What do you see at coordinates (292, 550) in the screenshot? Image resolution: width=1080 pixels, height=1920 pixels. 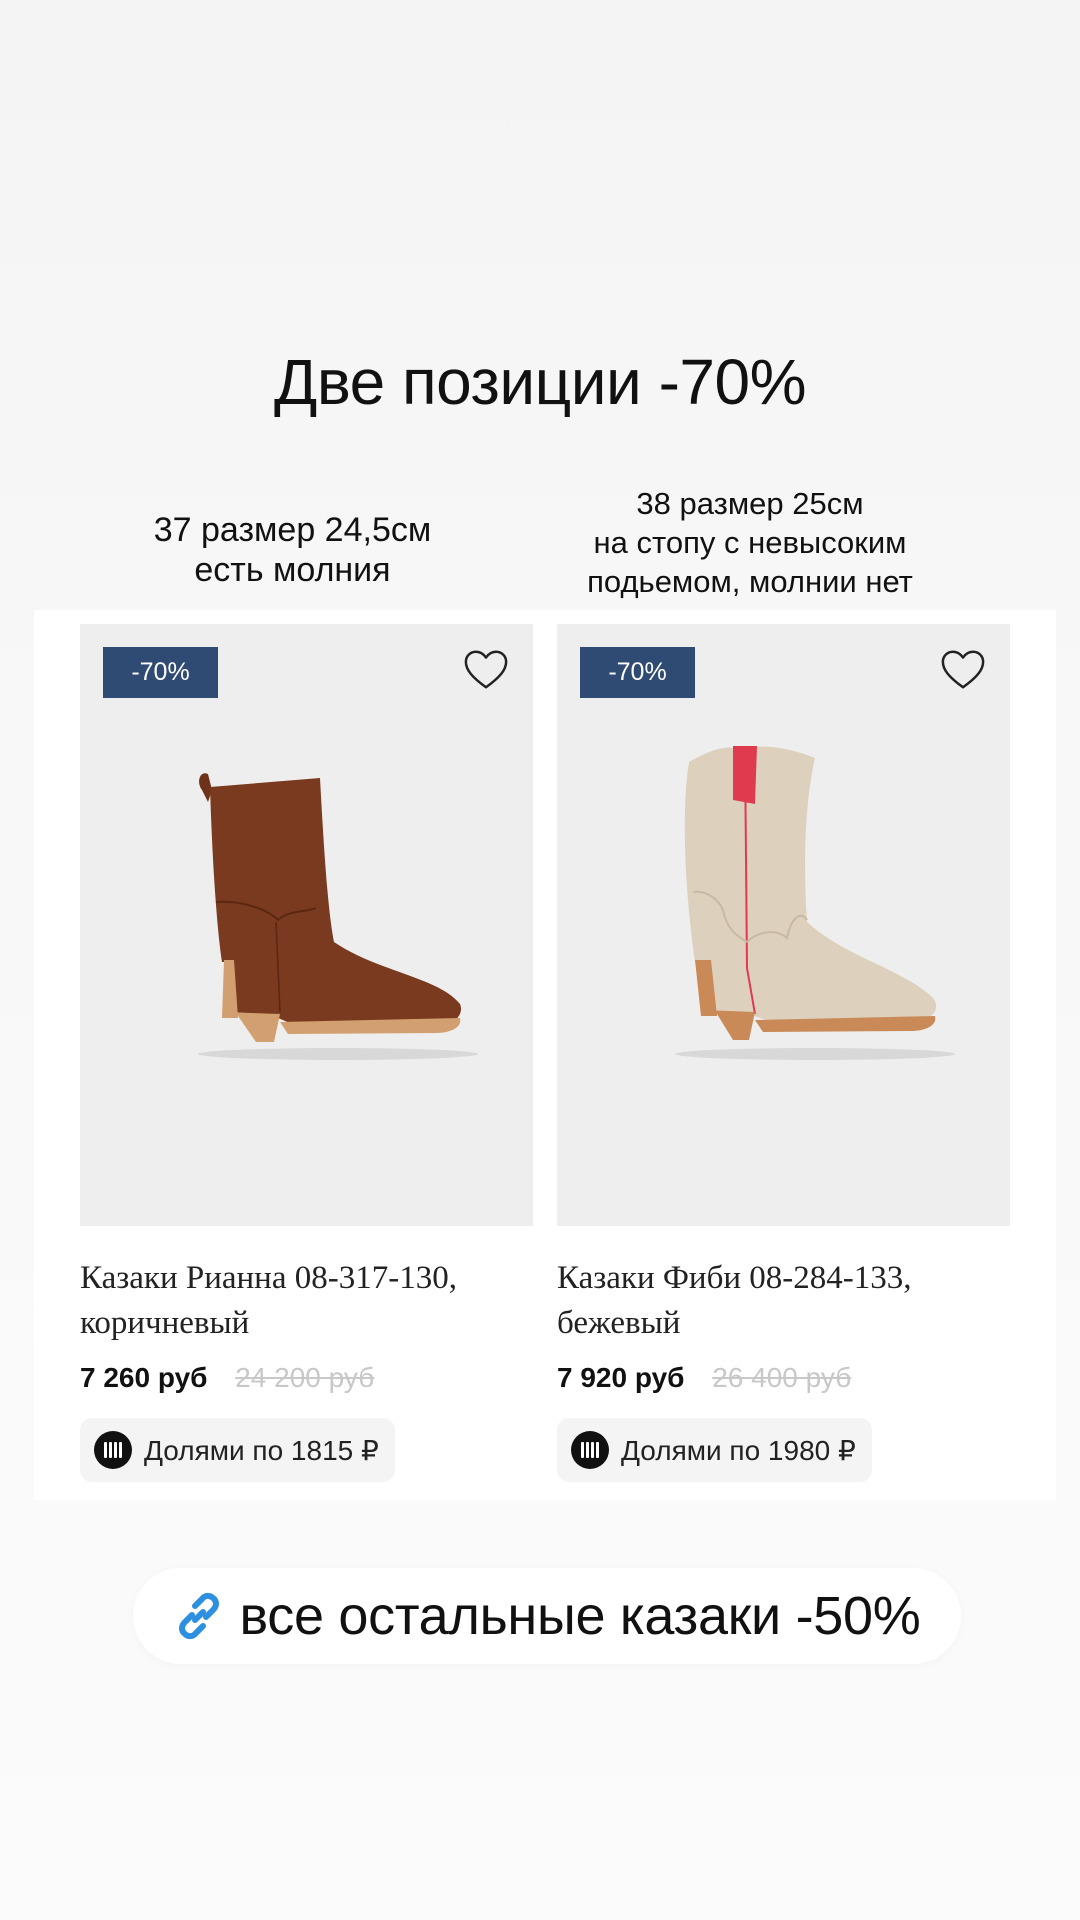 I see `size-note-left: 37 размер 24,5см есть молния` at bounding box center [292, 550].